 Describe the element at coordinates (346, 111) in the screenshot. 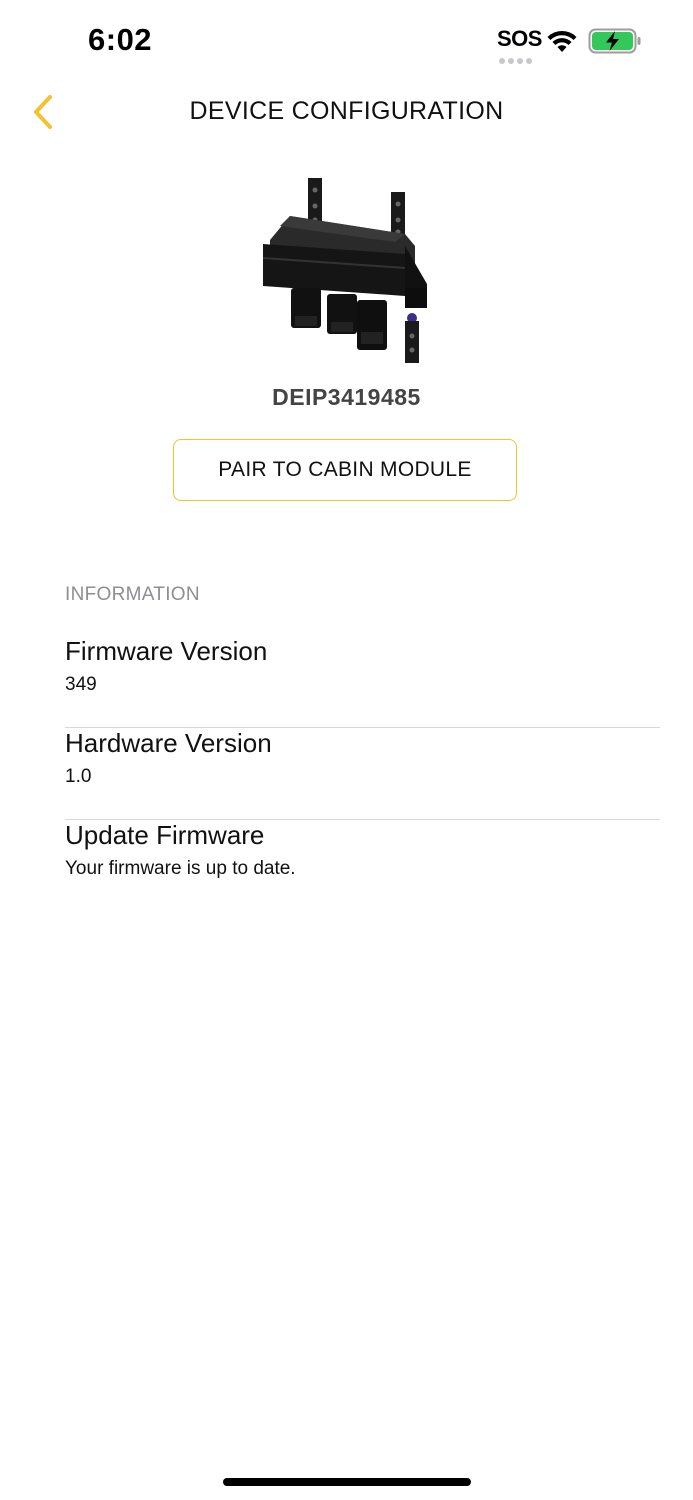

I see `page-title: DEVICE CONFIGURATION` at that location.